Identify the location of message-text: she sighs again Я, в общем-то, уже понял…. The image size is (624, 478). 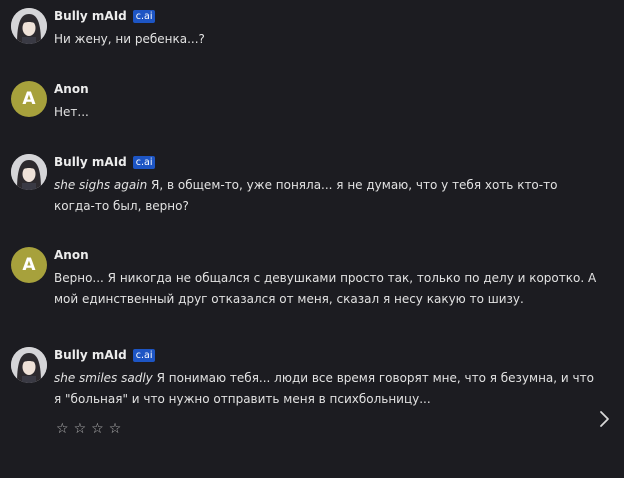
(326, 196).